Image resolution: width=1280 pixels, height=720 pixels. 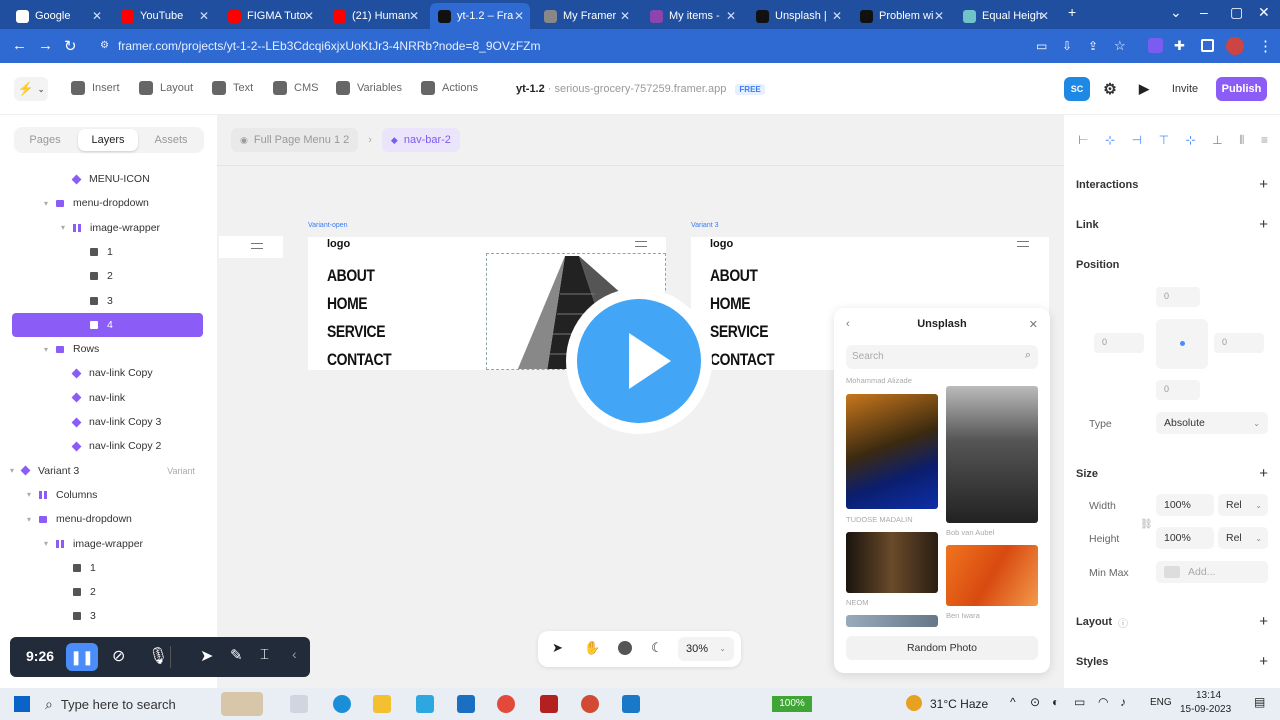 What do you see at coordinates (1093, 46) in the screenshot?
I see `share-icon: ⇪` at bounding box center [1093, 46].